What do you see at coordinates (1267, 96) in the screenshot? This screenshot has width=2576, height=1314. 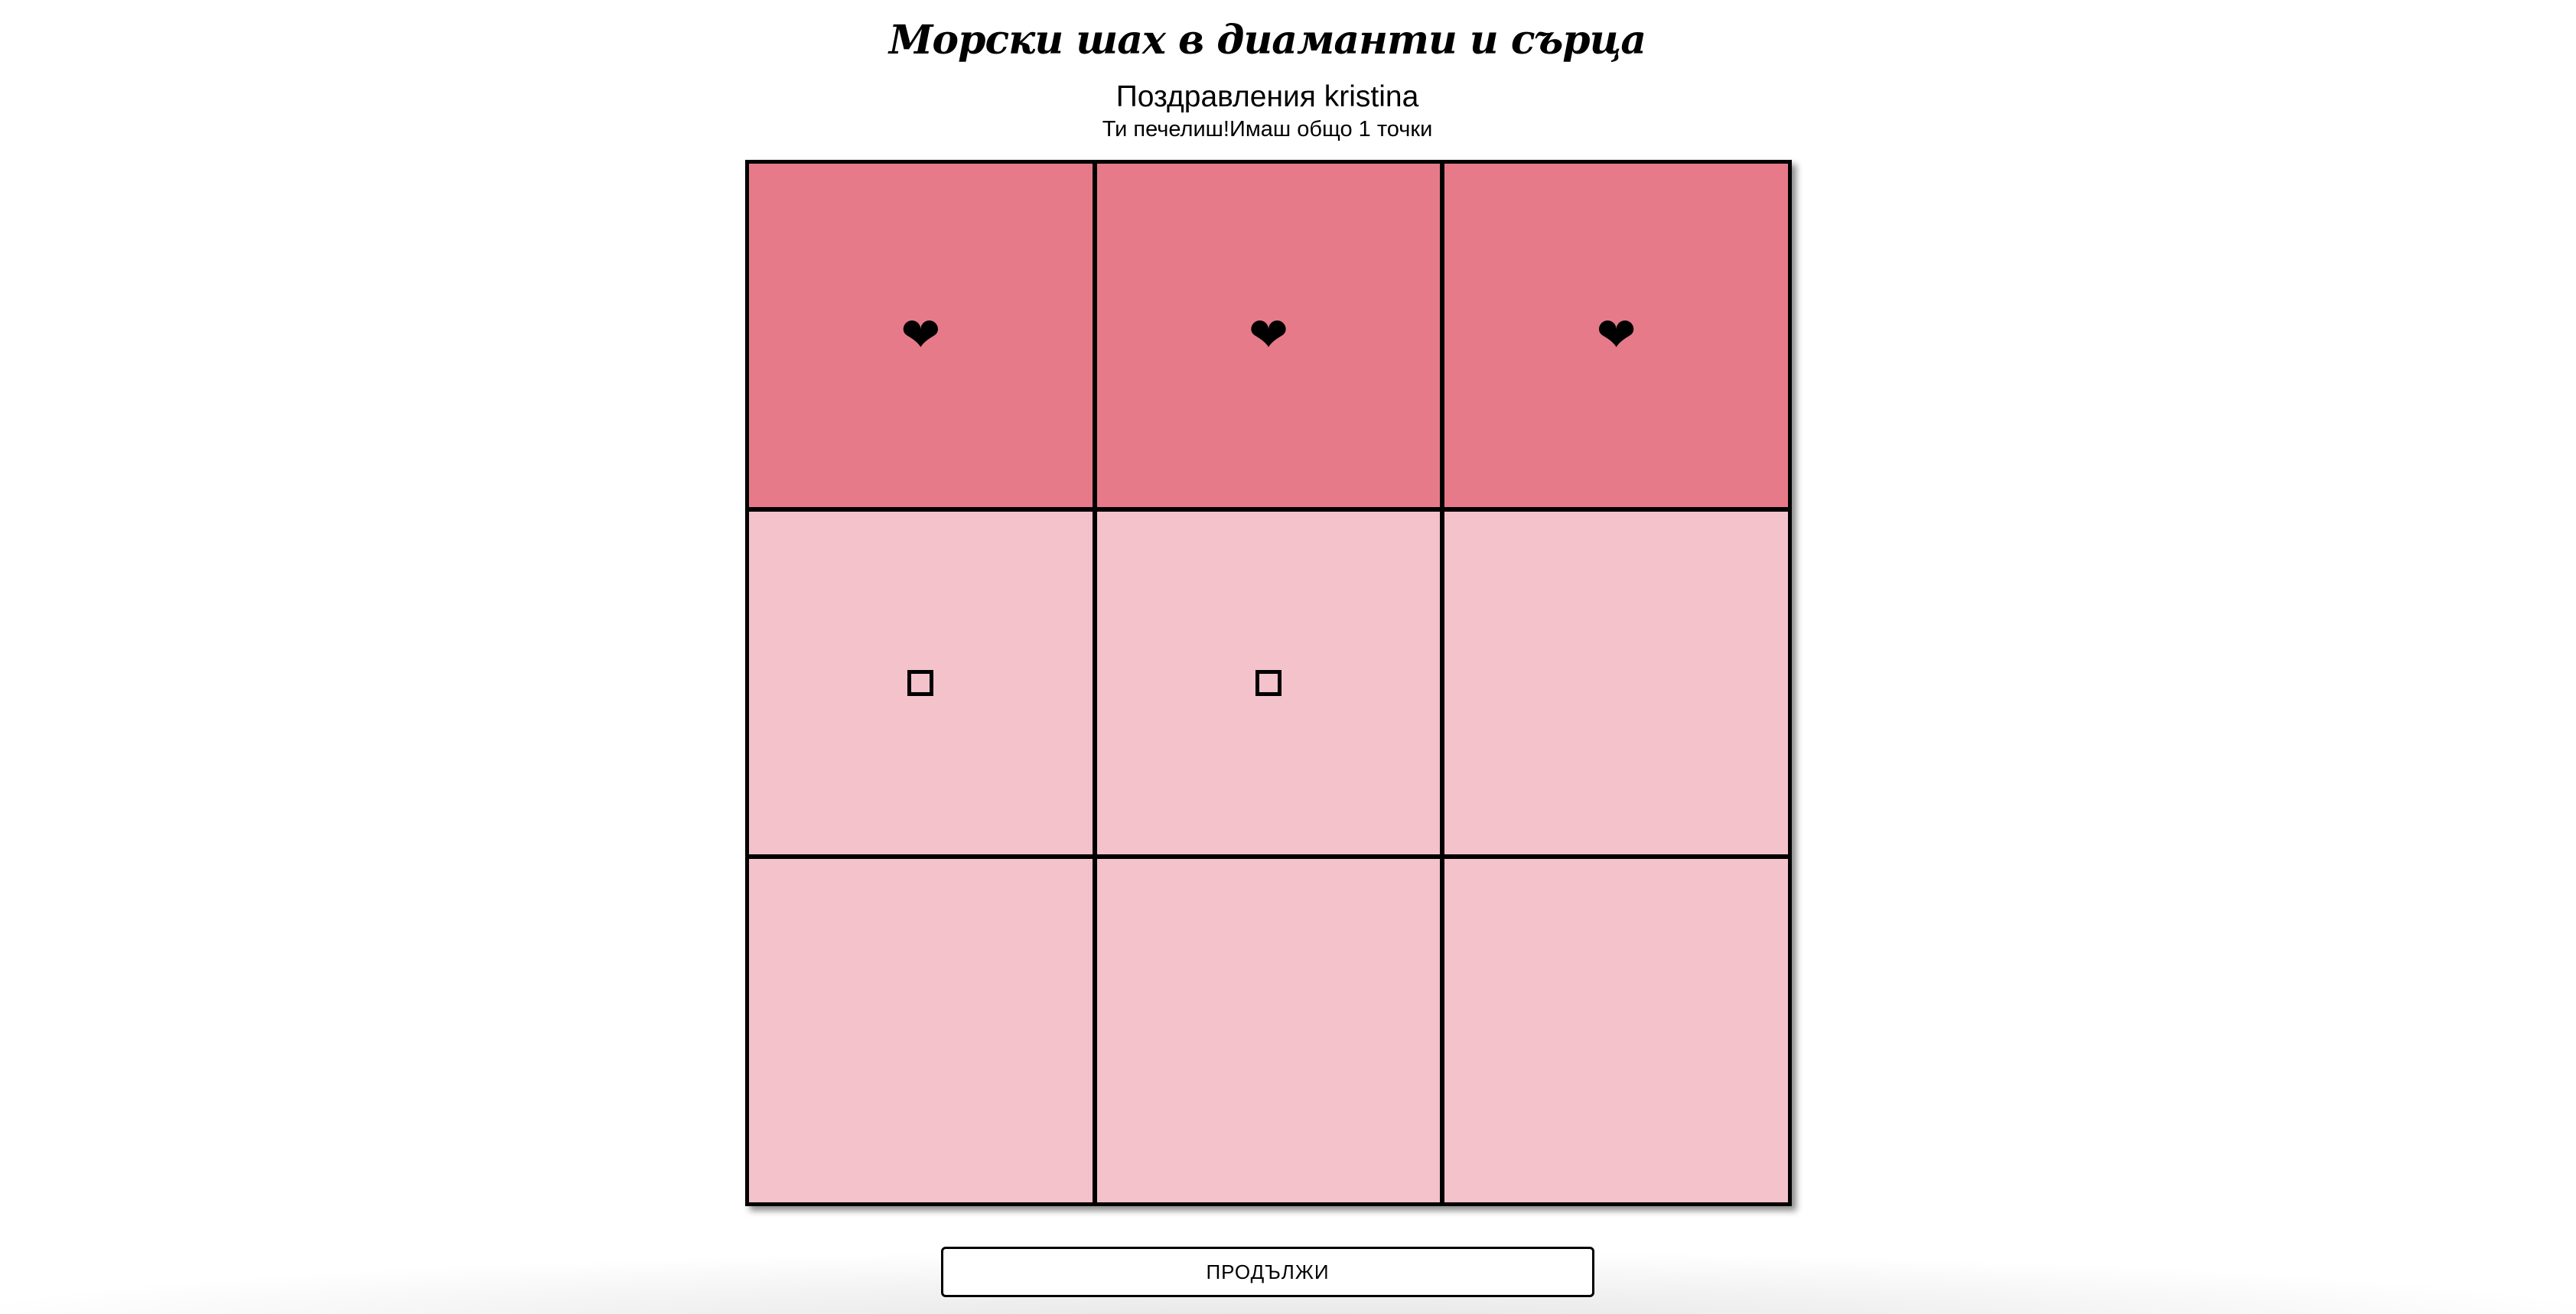 I see `congratulations-text: Поздравления kristina` at bounding box center [1267, 96].